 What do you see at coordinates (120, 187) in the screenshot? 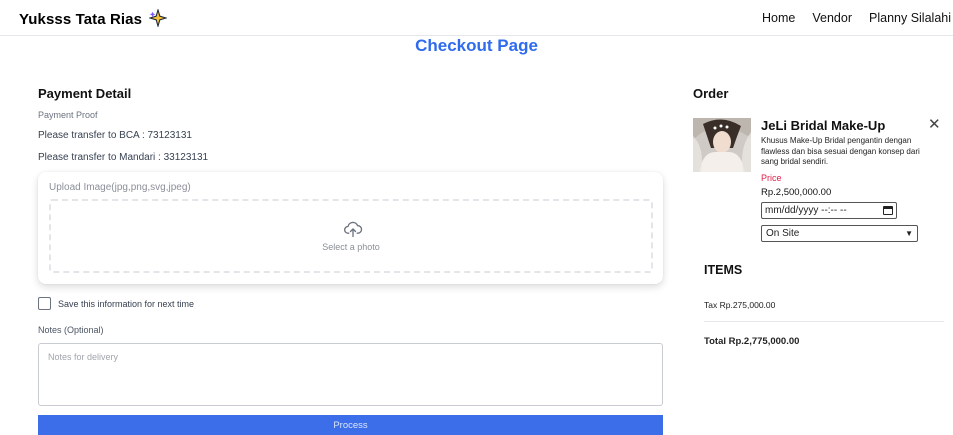
I see `upload-label: Upload Image(jpg,png,svg,jpeg)` at bounding box center [120, 187].